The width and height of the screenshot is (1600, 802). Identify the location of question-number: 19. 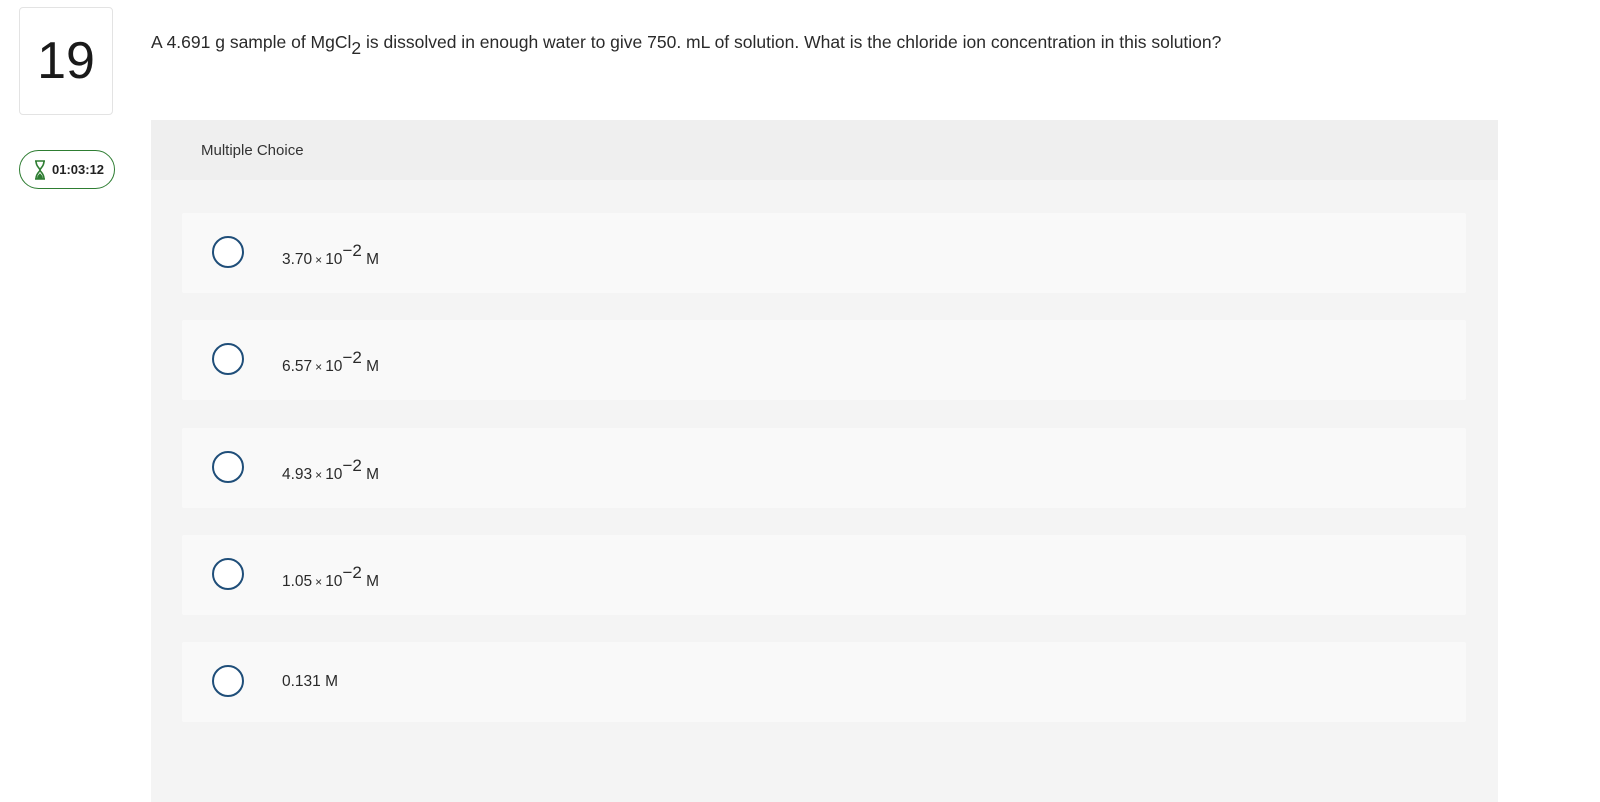
(66, 61).